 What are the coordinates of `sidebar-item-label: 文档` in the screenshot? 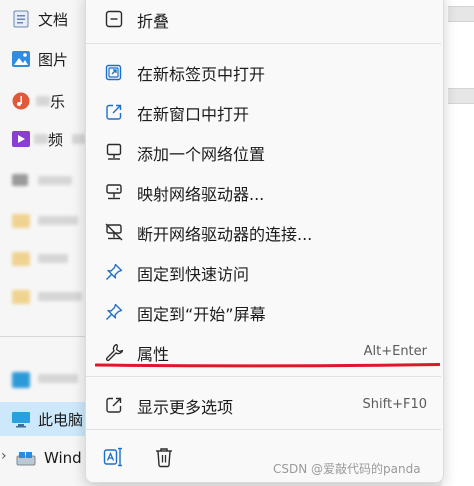 It's located at (53, 20).